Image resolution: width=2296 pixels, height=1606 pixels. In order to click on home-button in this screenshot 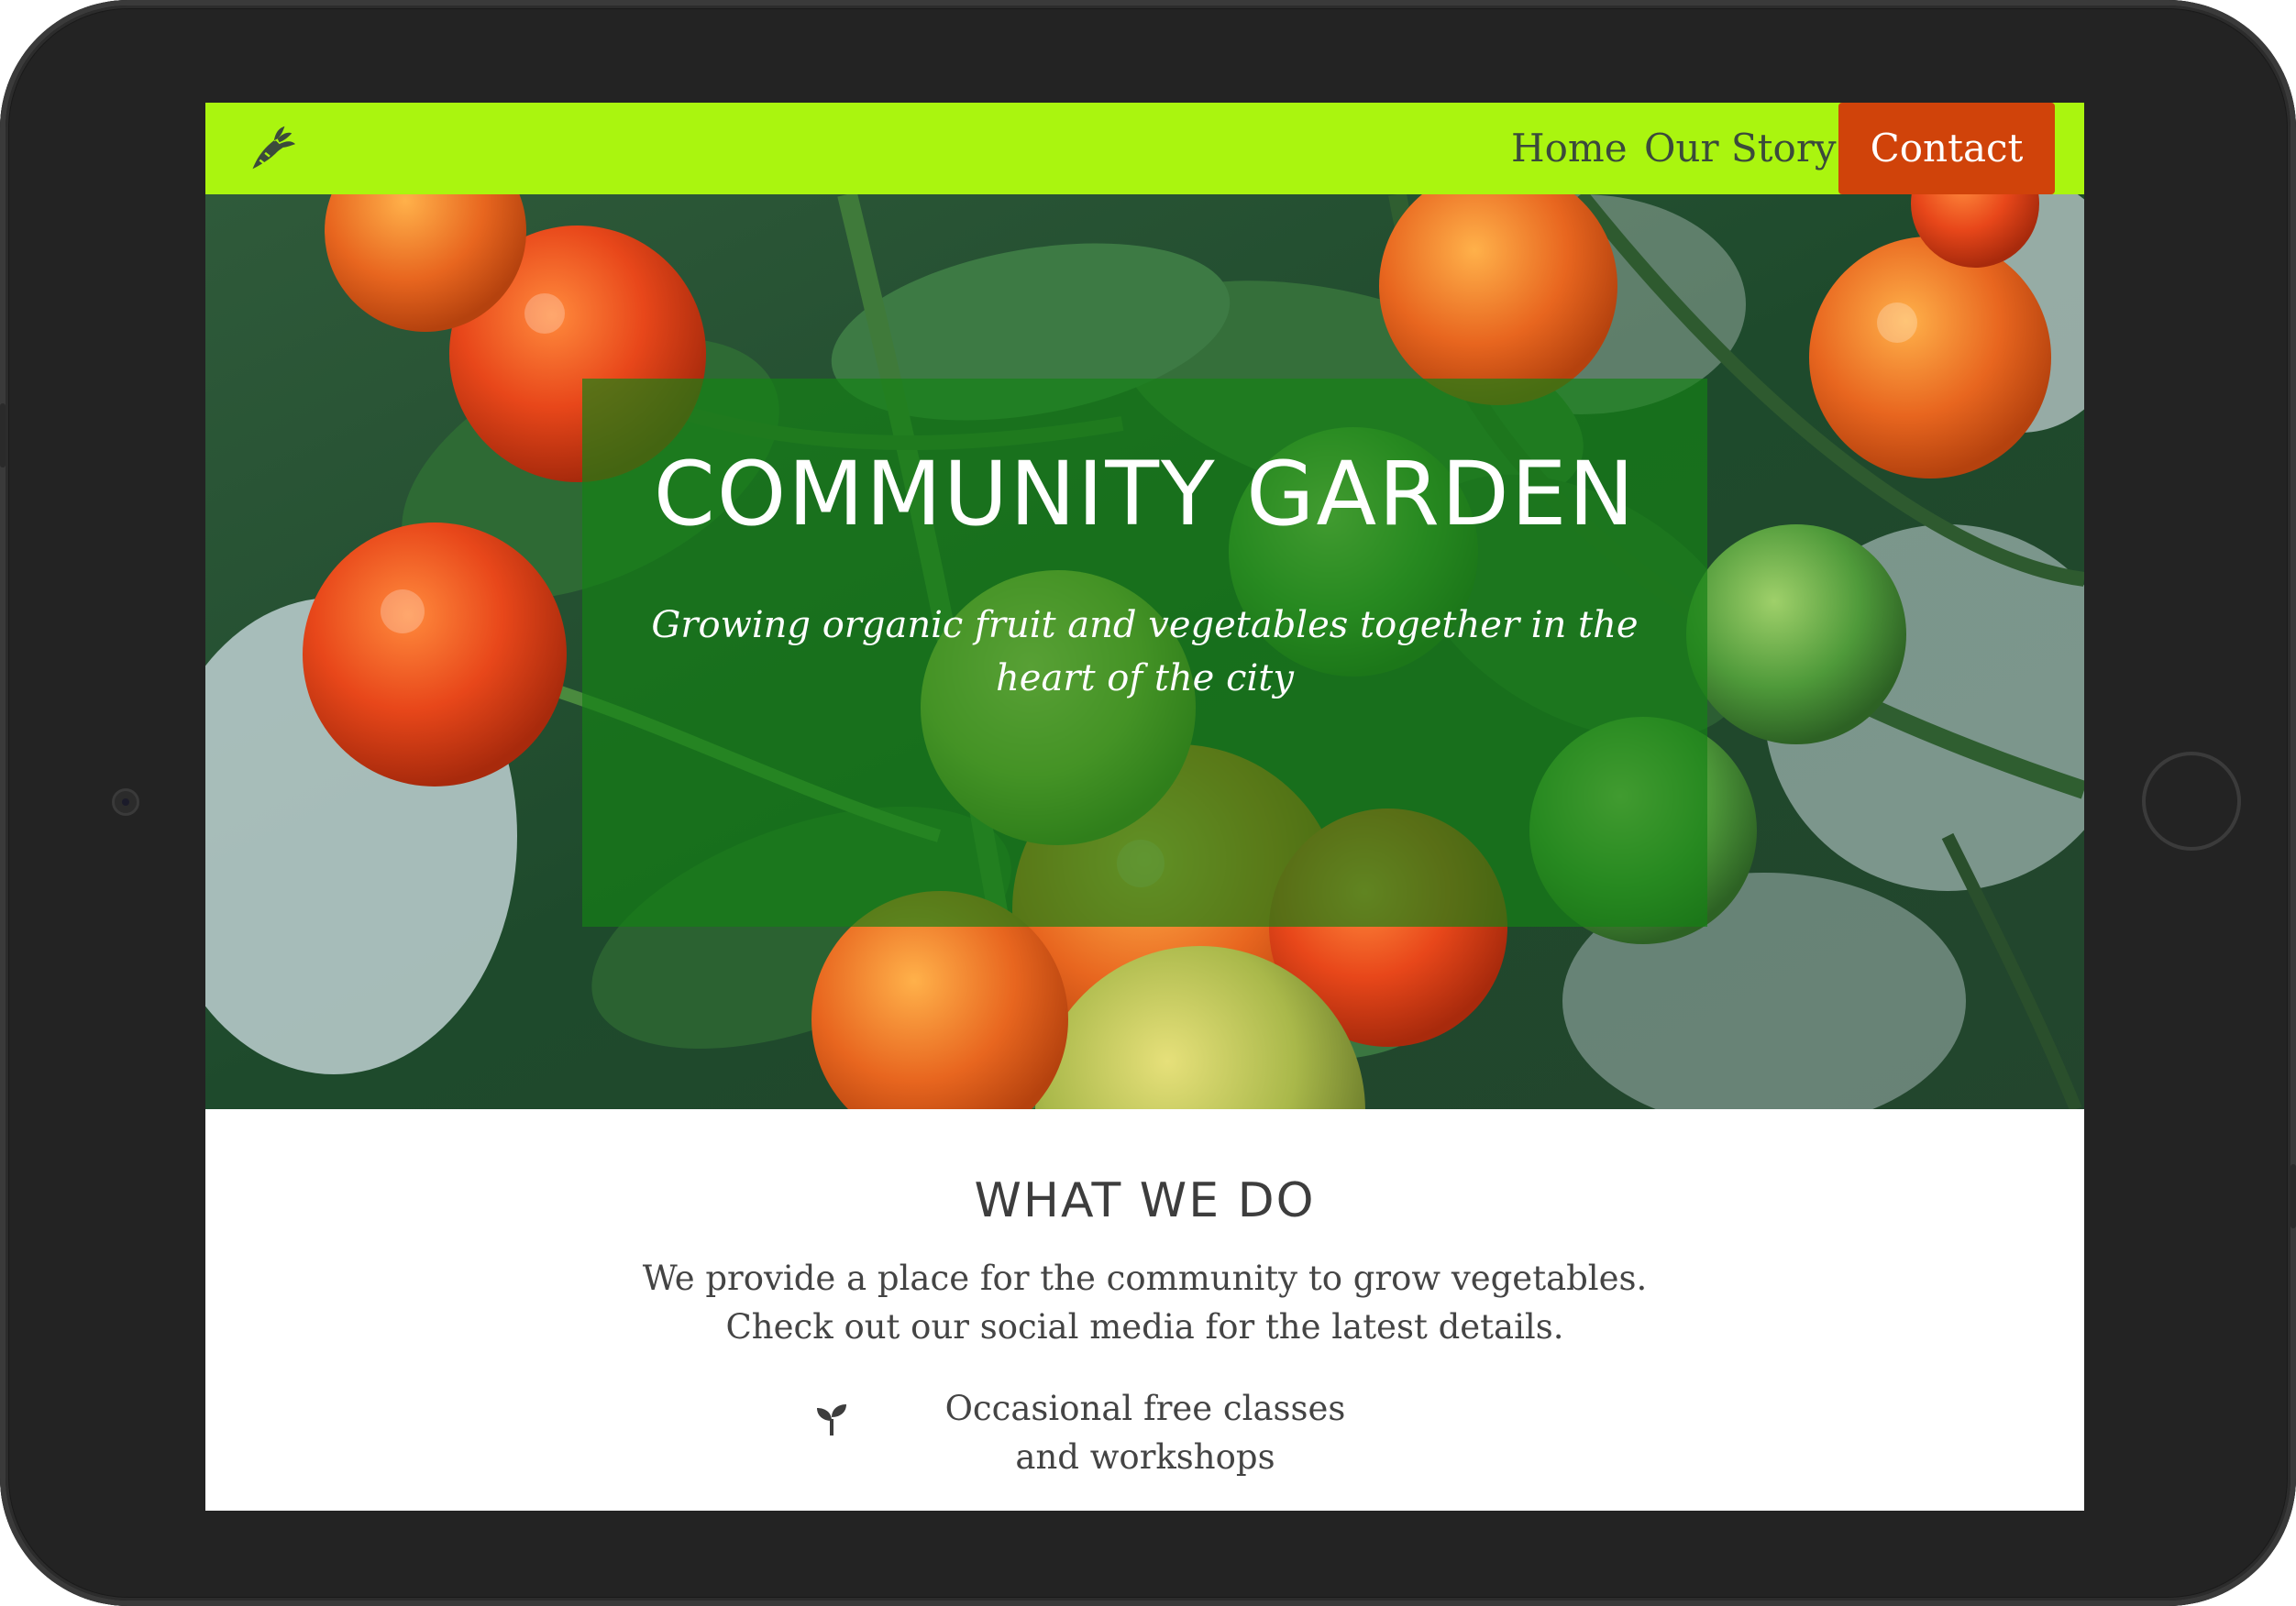, I will do `click(2191, 801)`.